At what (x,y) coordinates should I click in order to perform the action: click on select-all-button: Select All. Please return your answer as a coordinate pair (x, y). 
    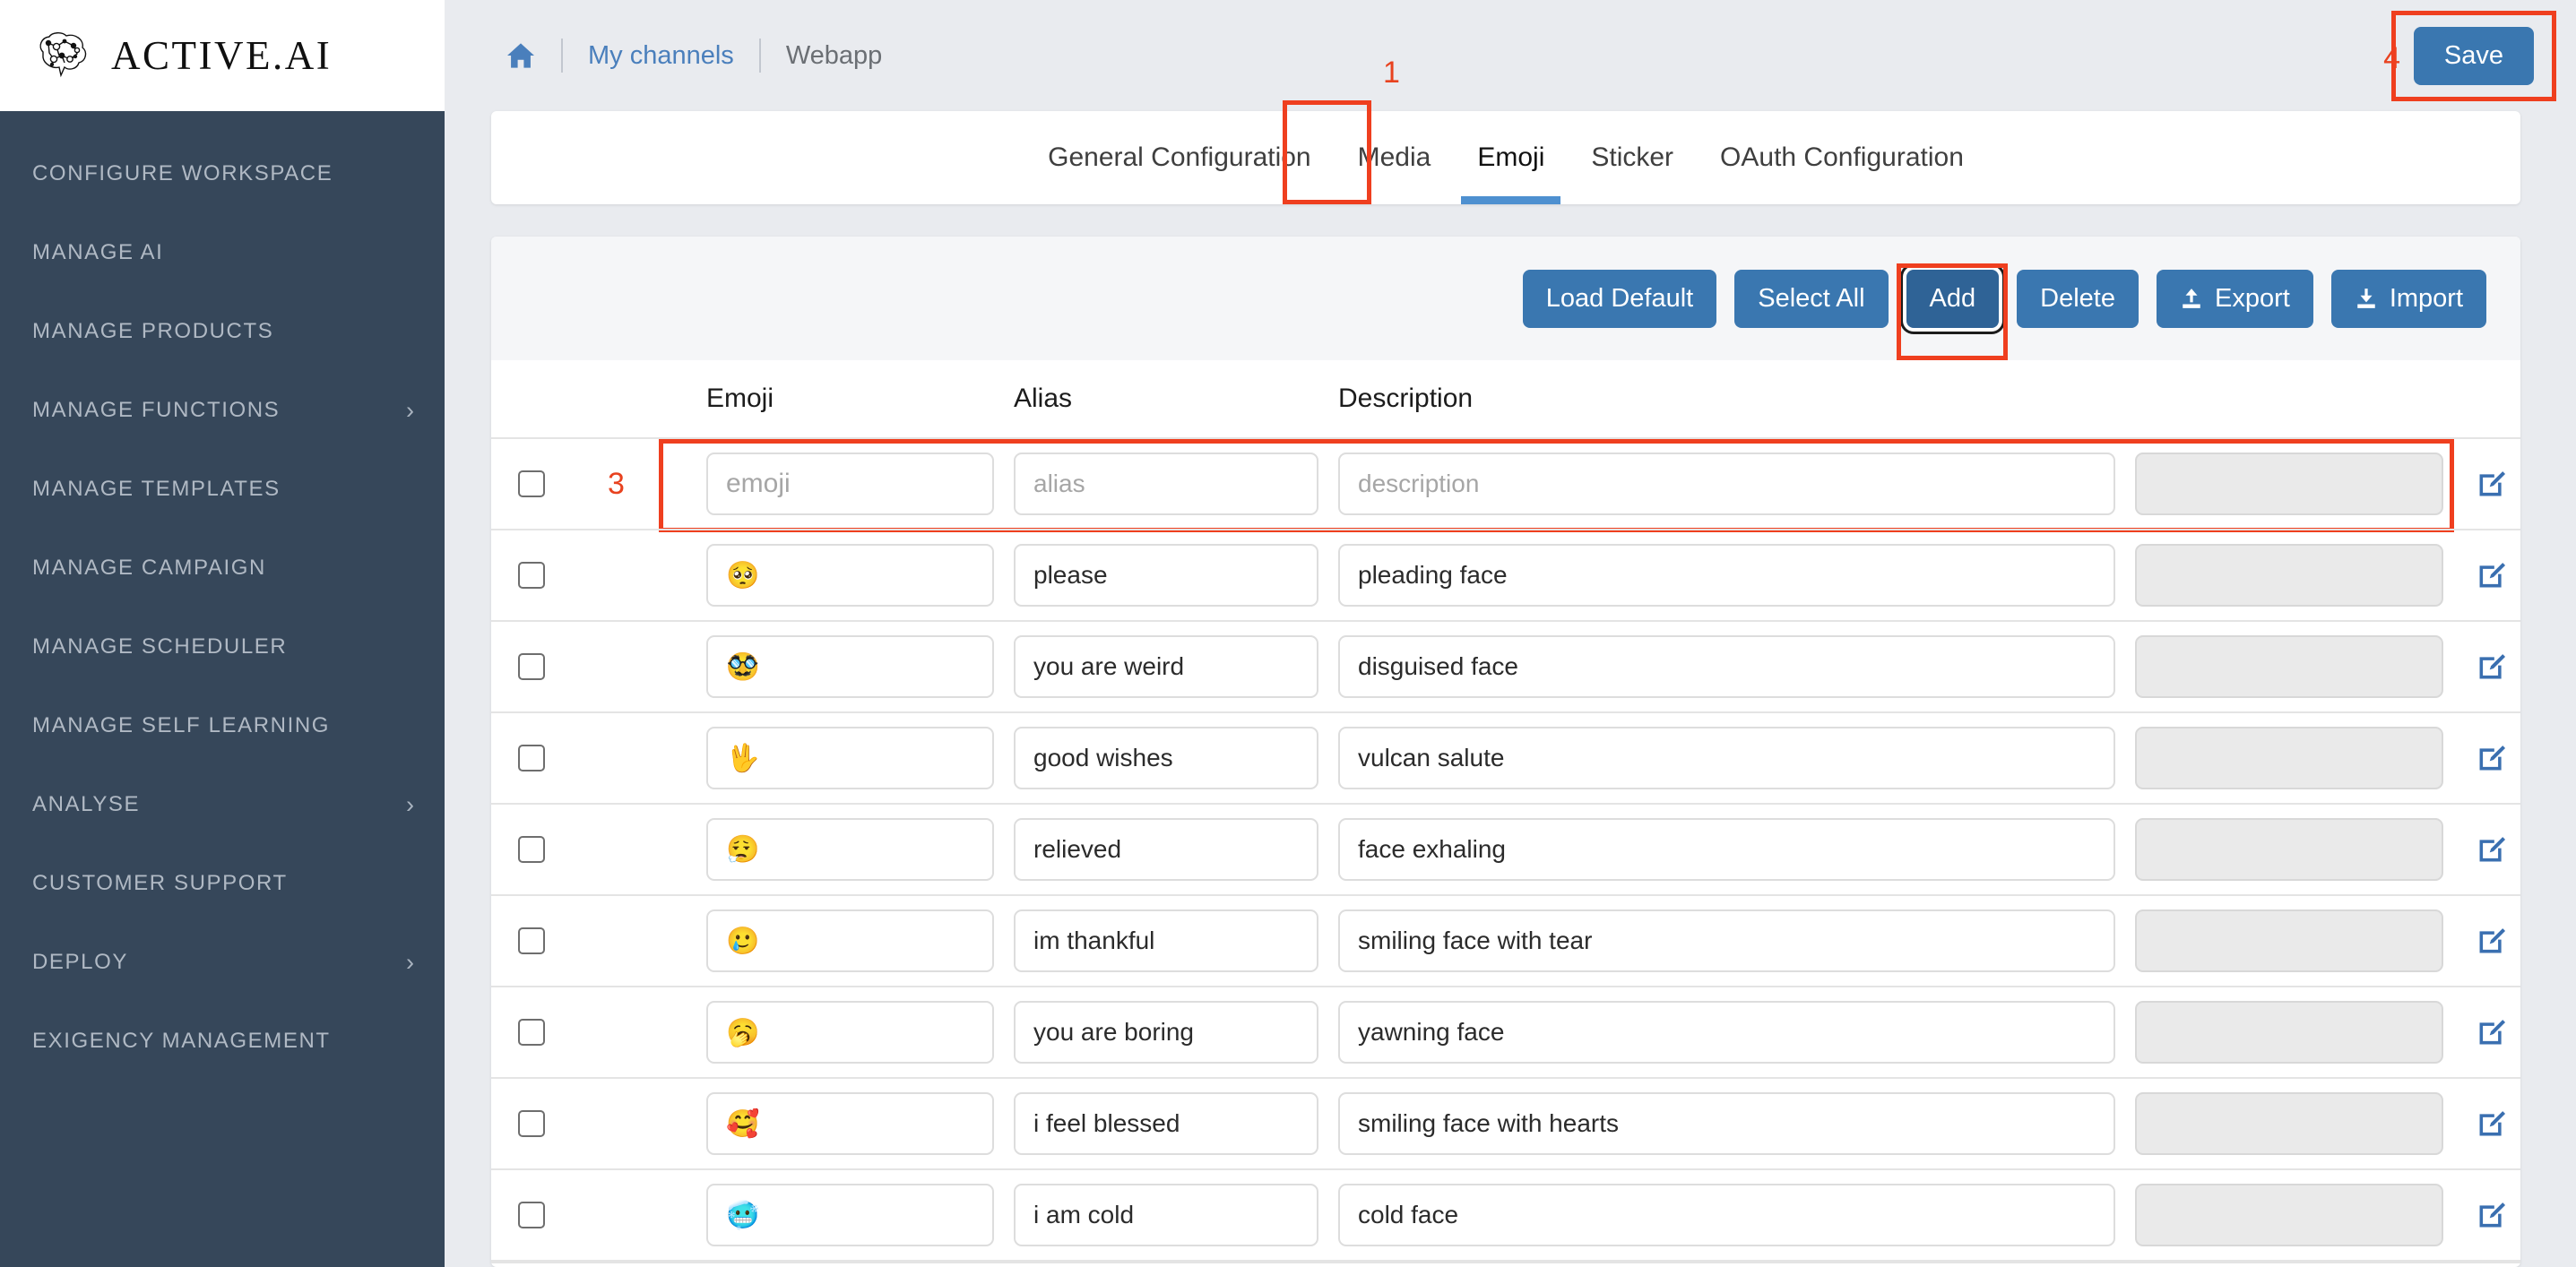
    Looking at the image, I should click on (1811, 298).